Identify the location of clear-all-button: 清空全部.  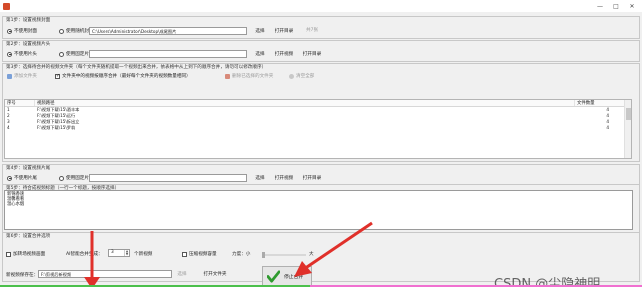
(301, 76).